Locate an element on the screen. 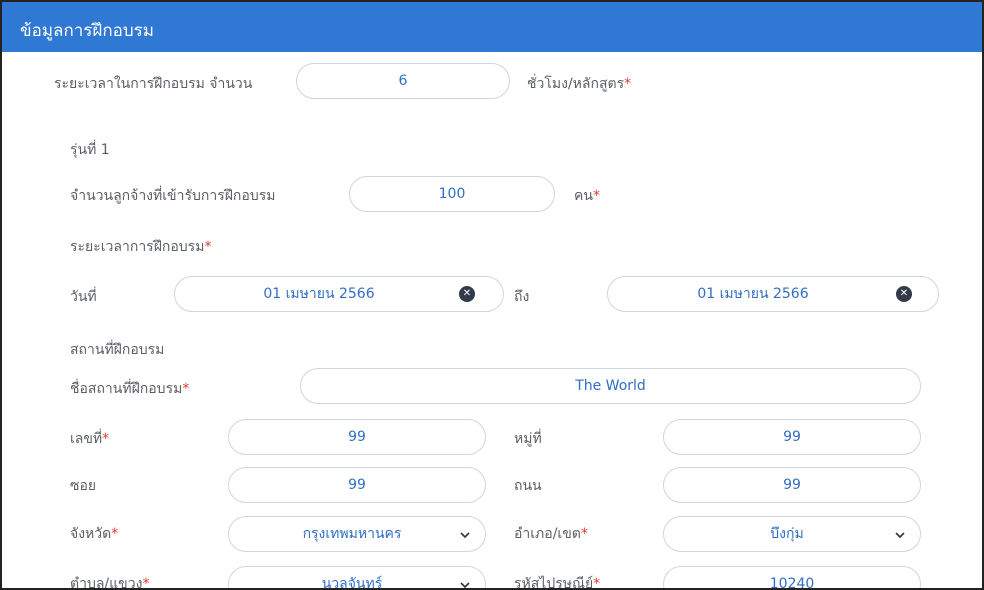 The height and width of the screenshot is (590, 984). province-label: จังหวัด* is located at coordinates (94, 534).